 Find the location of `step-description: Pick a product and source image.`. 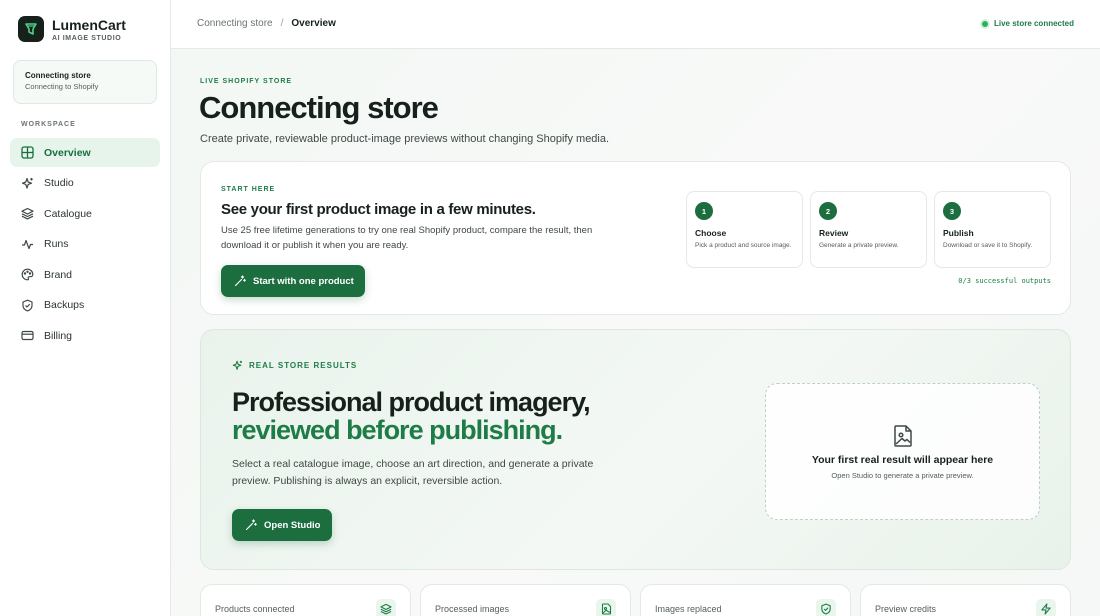

step-description: Pick a product and source image. is located at coordinates (743, 245).